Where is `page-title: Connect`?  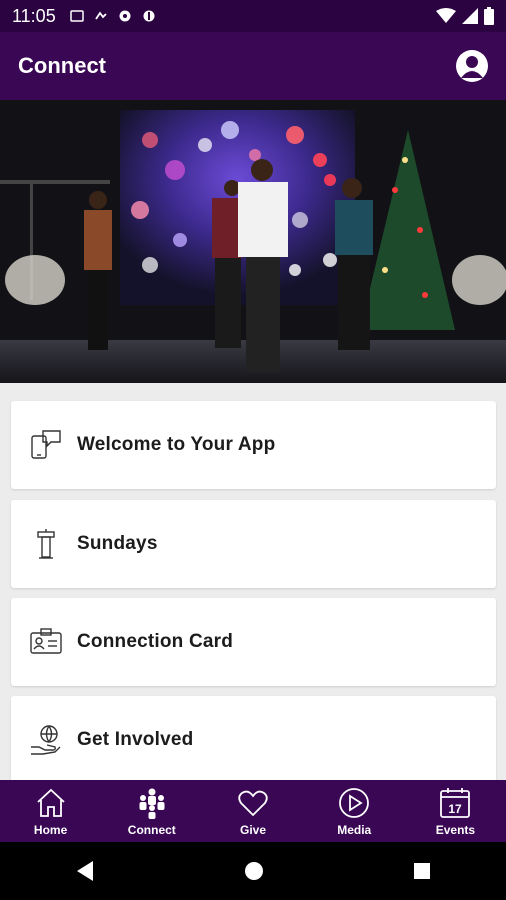
page-title: Connect is located at coordinates (62, 65).